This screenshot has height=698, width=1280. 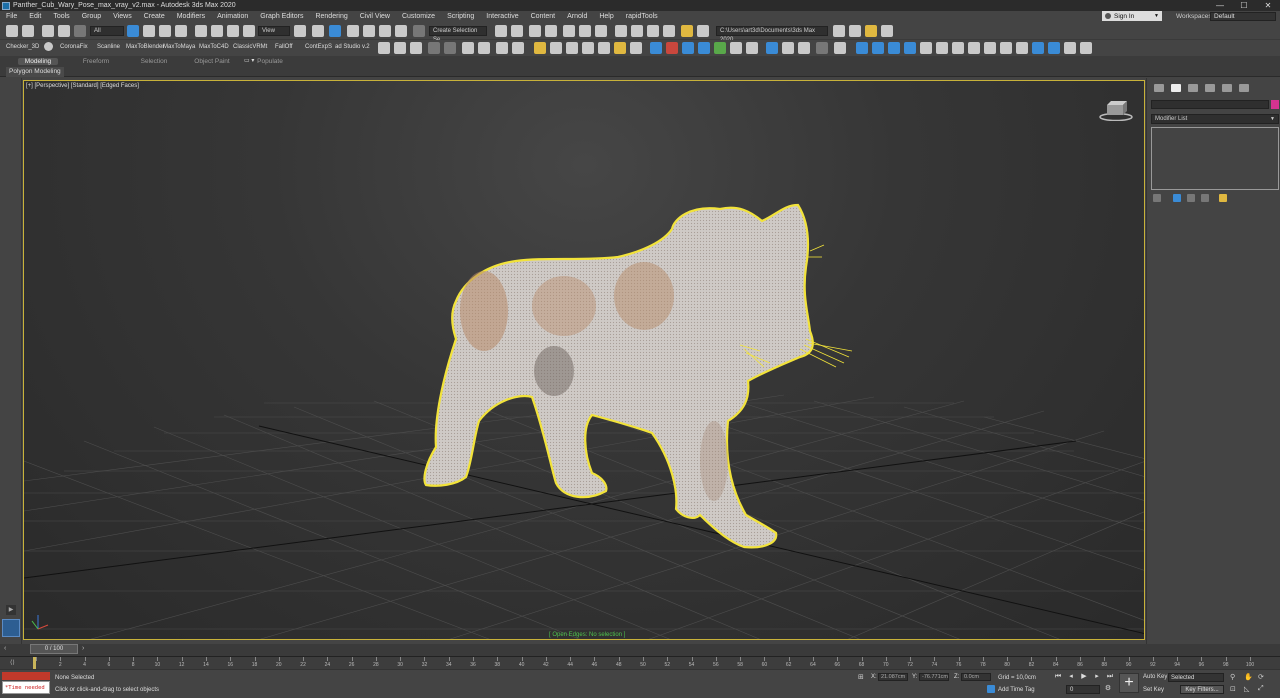 What do you see at coordinates (736, 48) in the screenshot?
I see `scene-converter-icon` at bounding box center [736, 48].